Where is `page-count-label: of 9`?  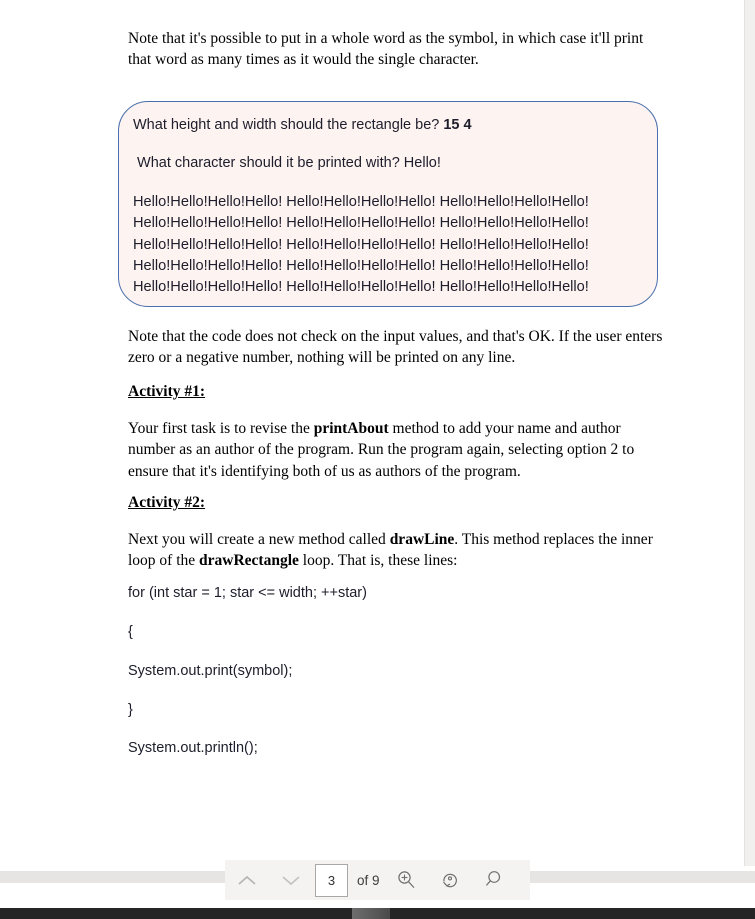 page-count-label: of 9 is located at coordinates (368, 880).